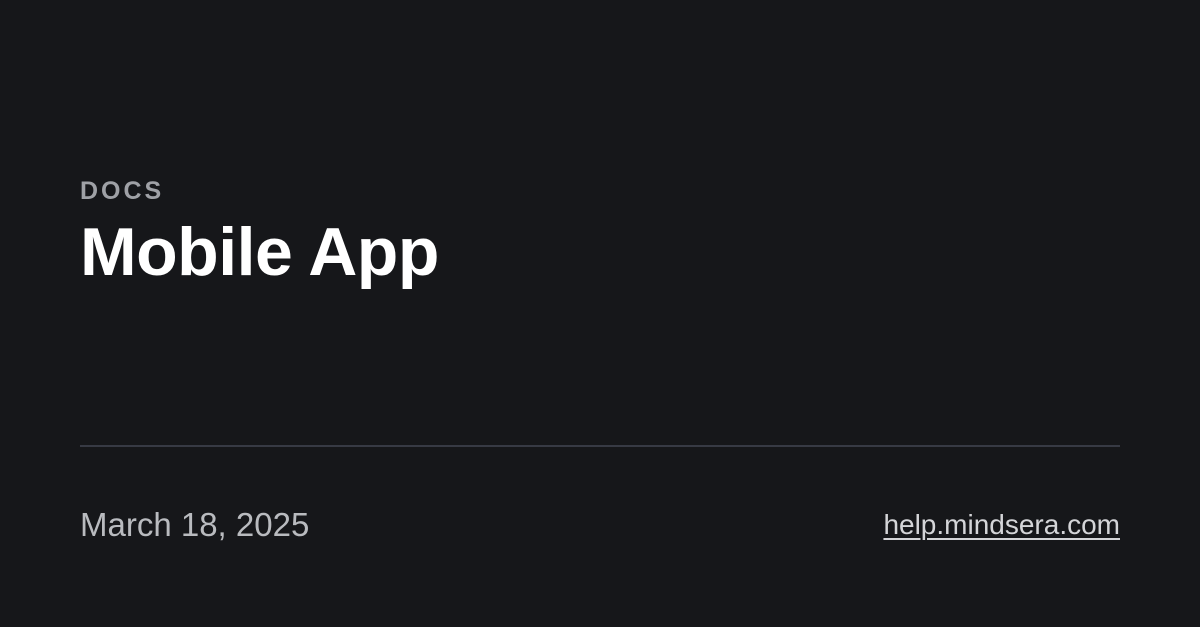 The height and width of the screenshot is (627, 1200). What do you see at coordinates (600, 446) in the screenshot?
I see `divider` at bounding box center [600, 446].